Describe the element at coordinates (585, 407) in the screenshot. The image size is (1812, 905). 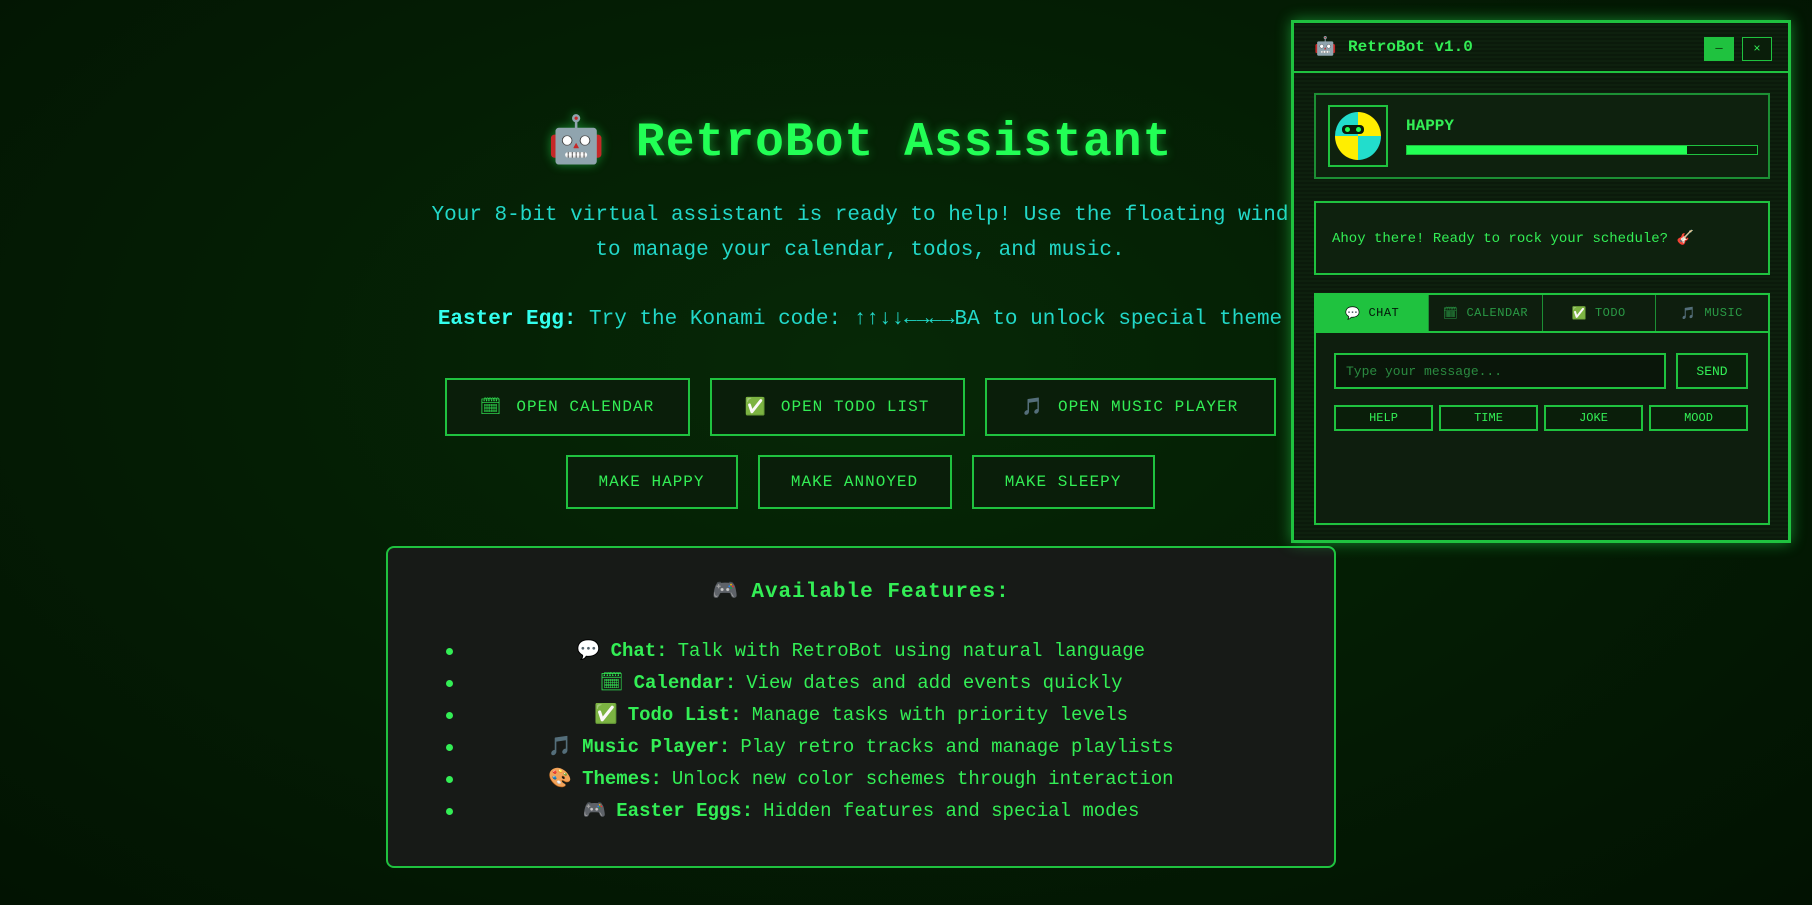
I see `open-calendar-label: OPEN CALENDAR` at that location.